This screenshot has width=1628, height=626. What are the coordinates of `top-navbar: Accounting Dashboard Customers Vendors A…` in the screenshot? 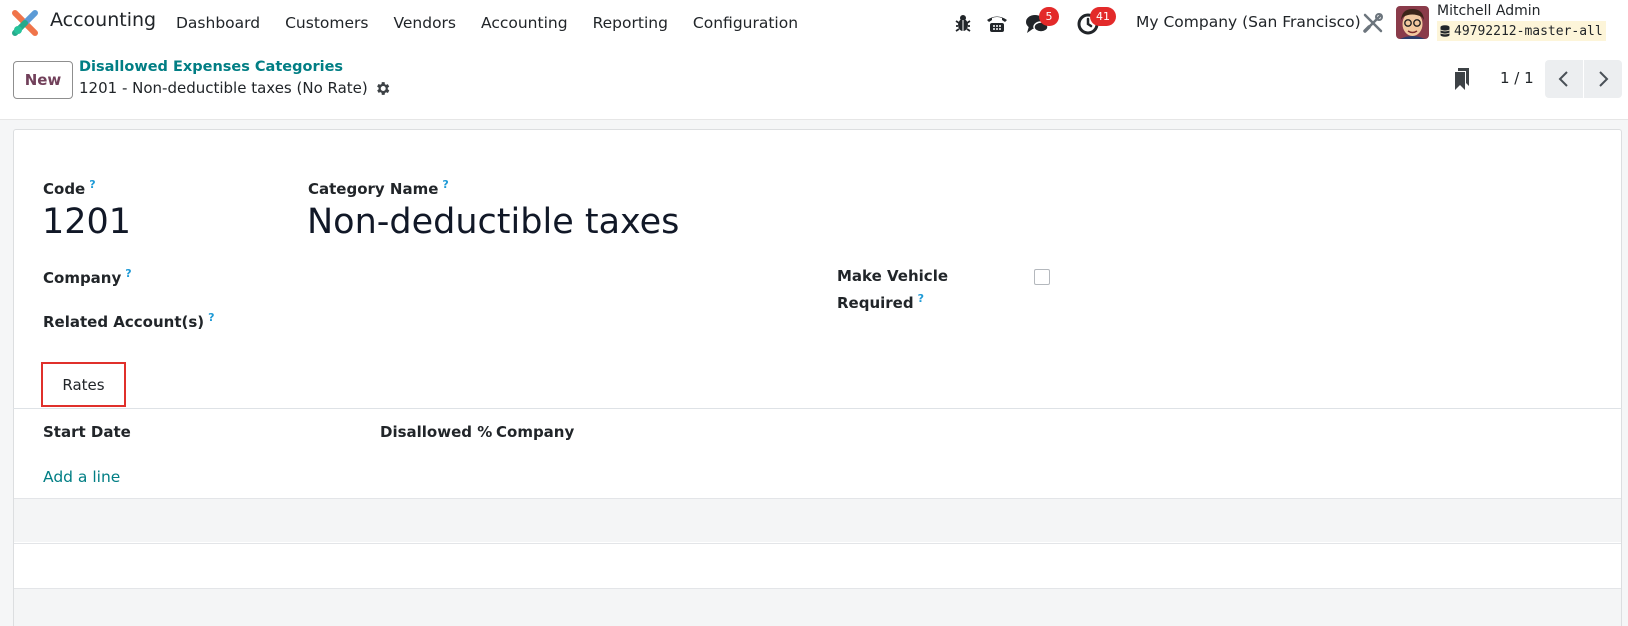 It's located at (814, 23).